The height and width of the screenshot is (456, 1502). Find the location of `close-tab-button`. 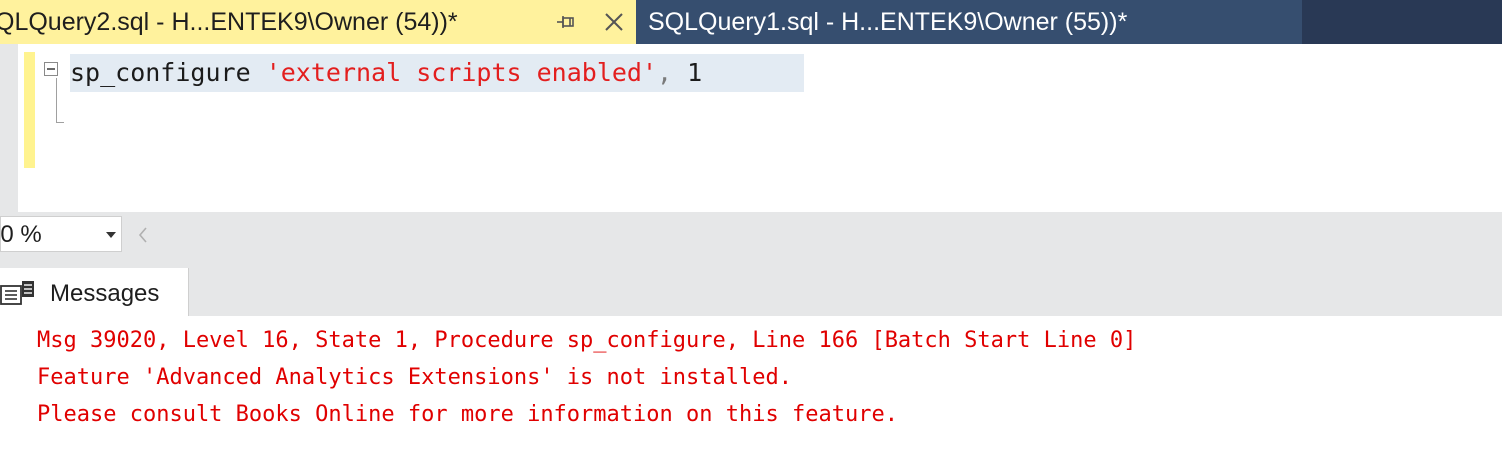

close-tab-button is located at coordinates (614, 22).